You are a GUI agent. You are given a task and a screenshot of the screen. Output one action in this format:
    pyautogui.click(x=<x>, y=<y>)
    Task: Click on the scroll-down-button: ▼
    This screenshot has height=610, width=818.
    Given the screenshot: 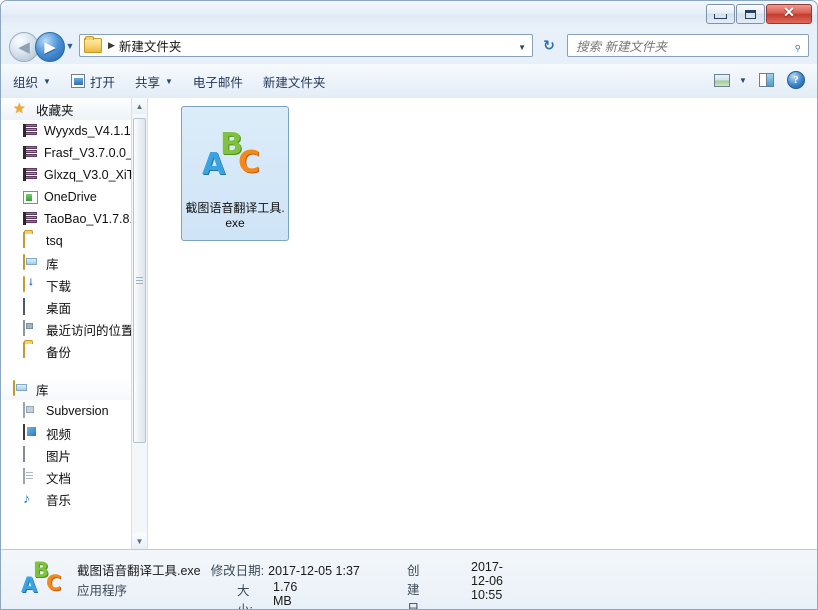 What is the action you would take?
    pyautogui.click(x=139, y=541)
    